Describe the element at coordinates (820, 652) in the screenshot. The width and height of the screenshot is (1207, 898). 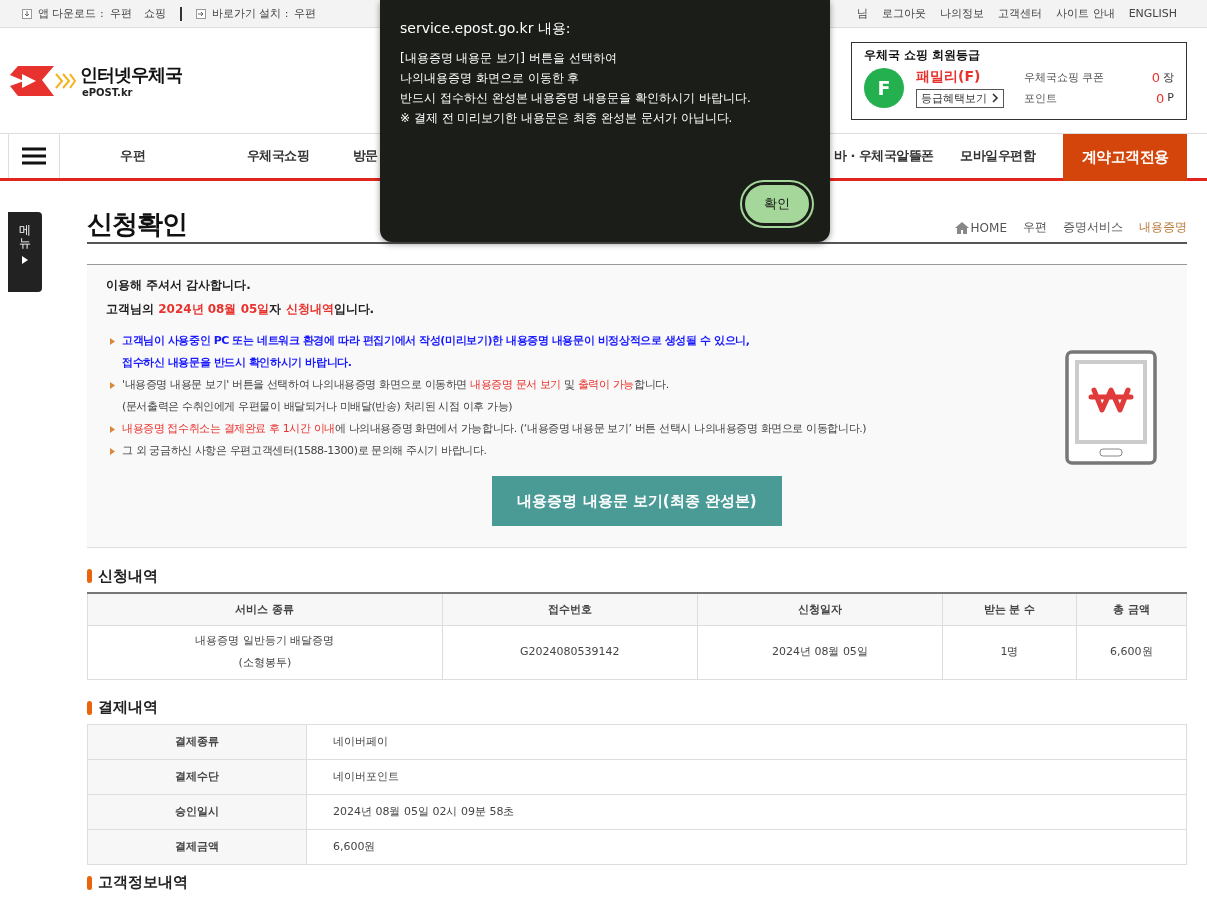
I see `table-cell: 2024년 08월 05일` at that location.